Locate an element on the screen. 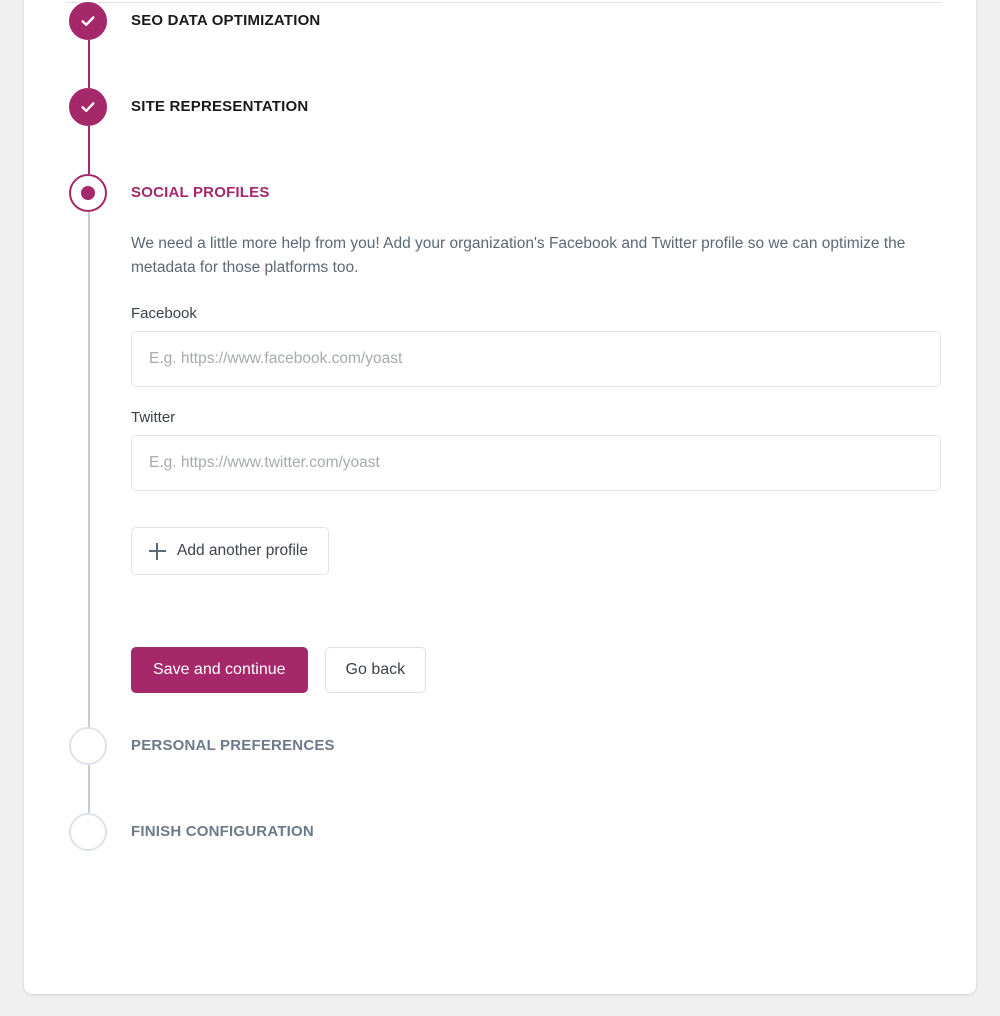 This screenshot has height=1016, width=1000. step-title: SEO DATA OPTIMIZATION is located at coordinates (226, 20).